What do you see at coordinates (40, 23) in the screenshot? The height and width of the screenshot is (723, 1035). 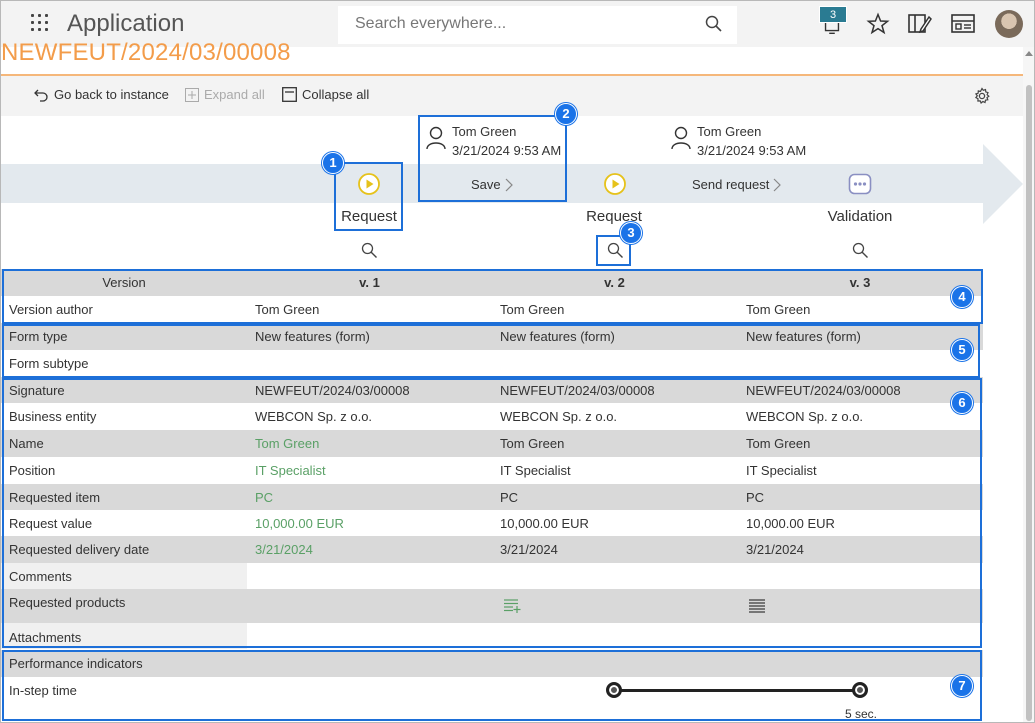 I see `app-launcher-icon` at bounding box center [40, 23].